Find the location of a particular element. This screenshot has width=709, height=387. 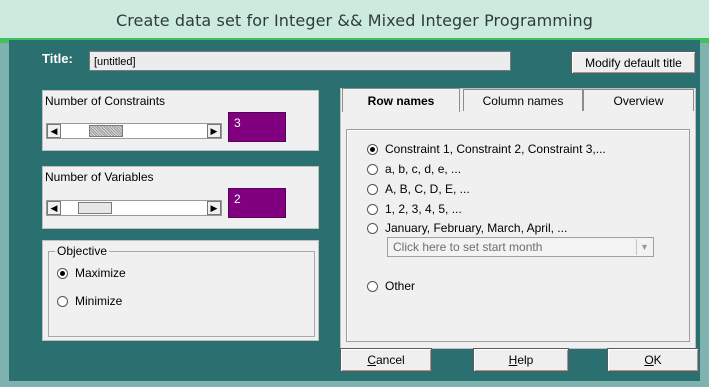

maximize-radio: Maximize is located at coordinates (91, 273).